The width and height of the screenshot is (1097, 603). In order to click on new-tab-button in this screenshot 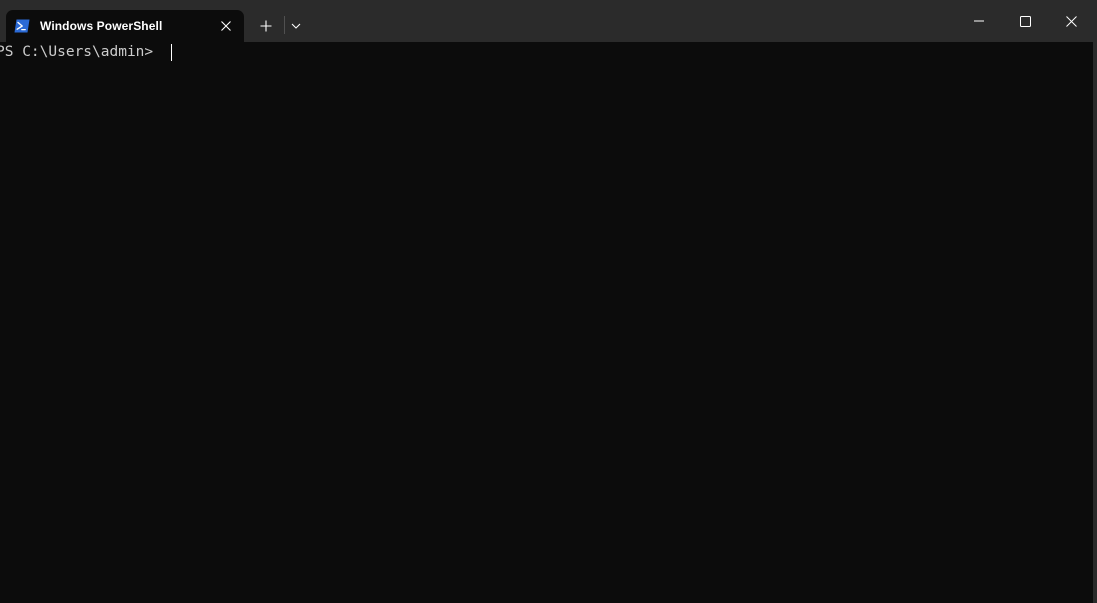, I will do `click(266, 26)`.